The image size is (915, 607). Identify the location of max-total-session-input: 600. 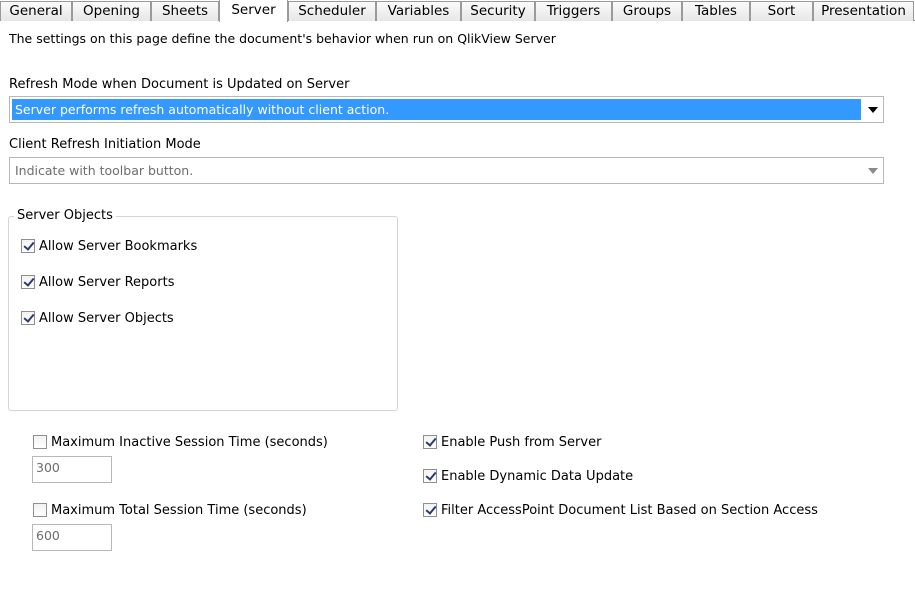
(72, 537).